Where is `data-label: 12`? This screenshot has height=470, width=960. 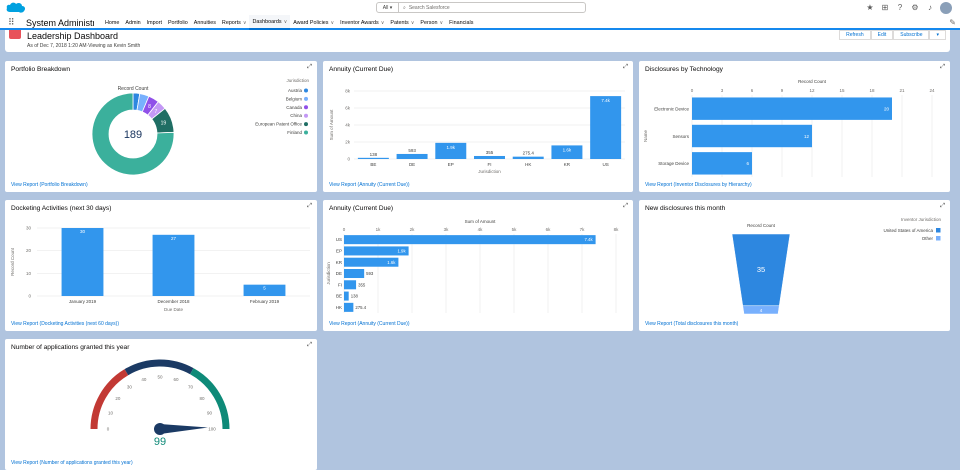 data-label: 12 is located at coordinates (807, 136).